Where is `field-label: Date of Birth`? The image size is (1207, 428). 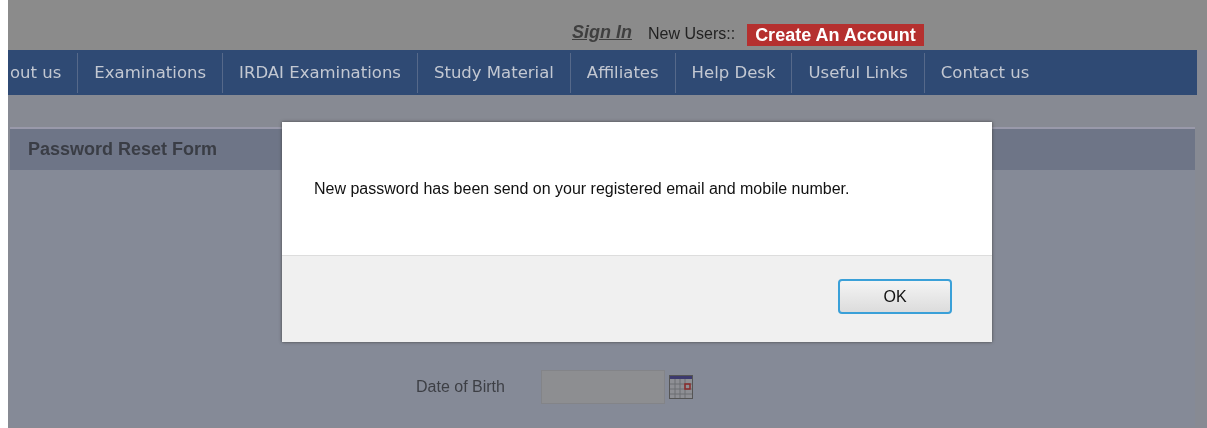 field-label: Date of Birth is located at coordinates (460, 387).